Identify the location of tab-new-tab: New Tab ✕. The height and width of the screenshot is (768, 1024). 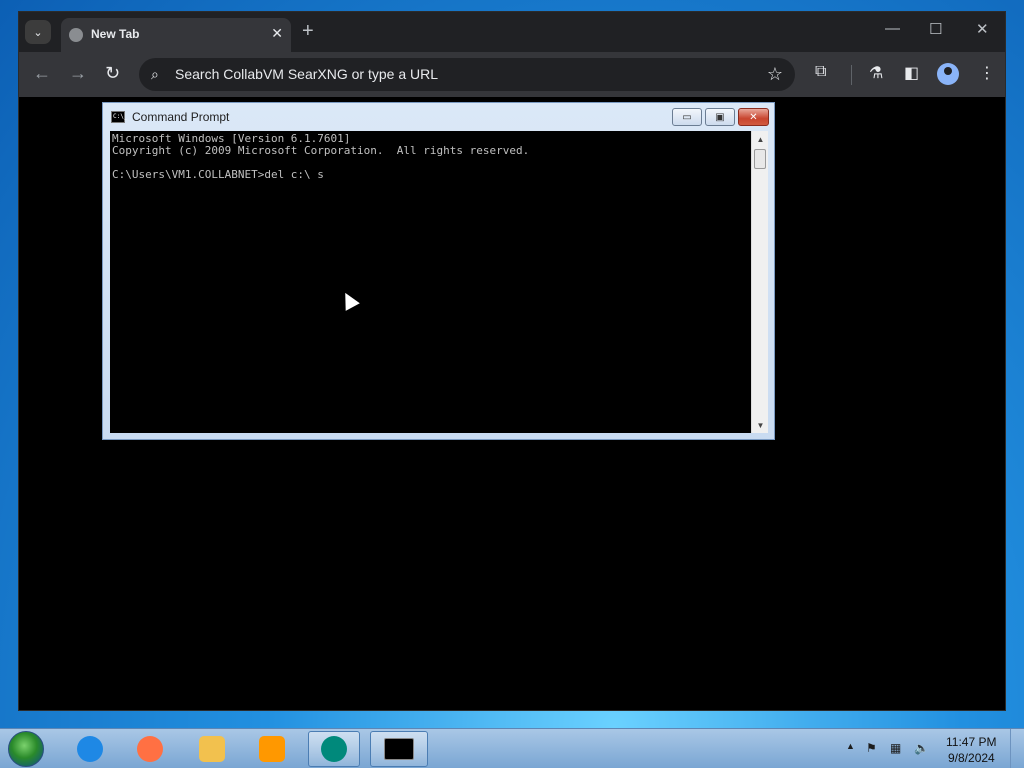
(176, 35).